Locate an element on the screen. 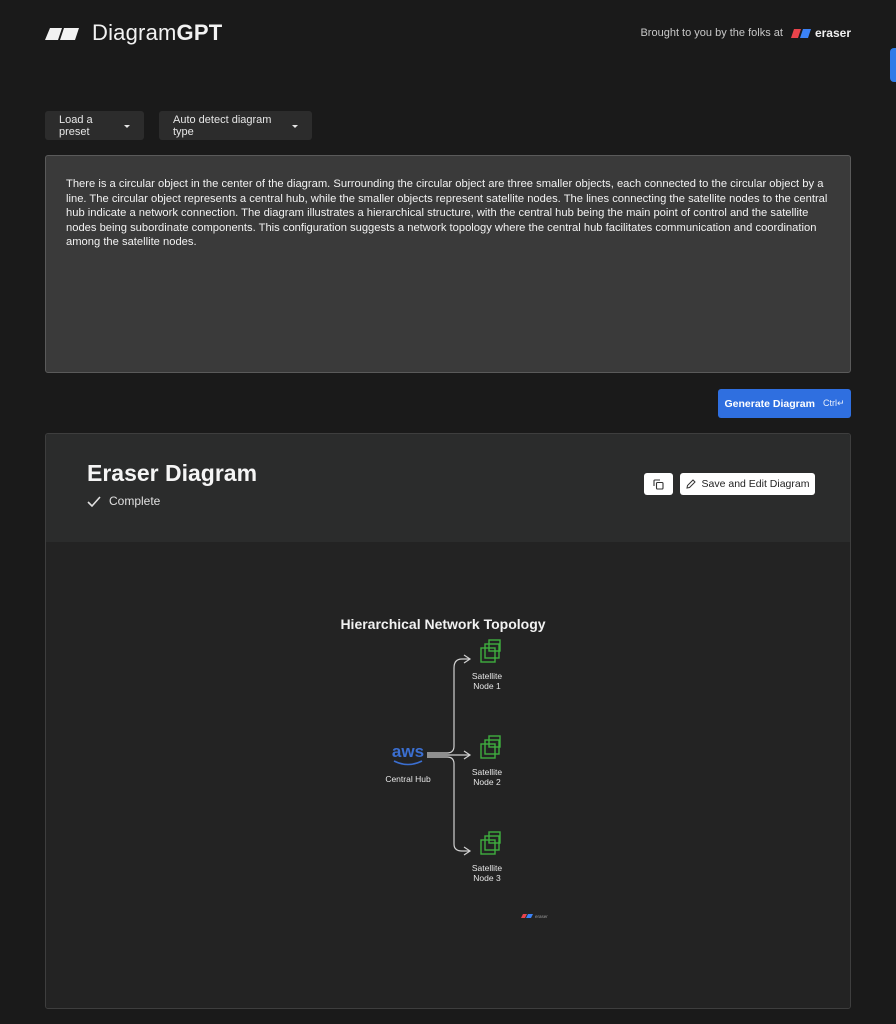 The image size is (896, 1024). copy-icon is located at coordinates (658, 484).